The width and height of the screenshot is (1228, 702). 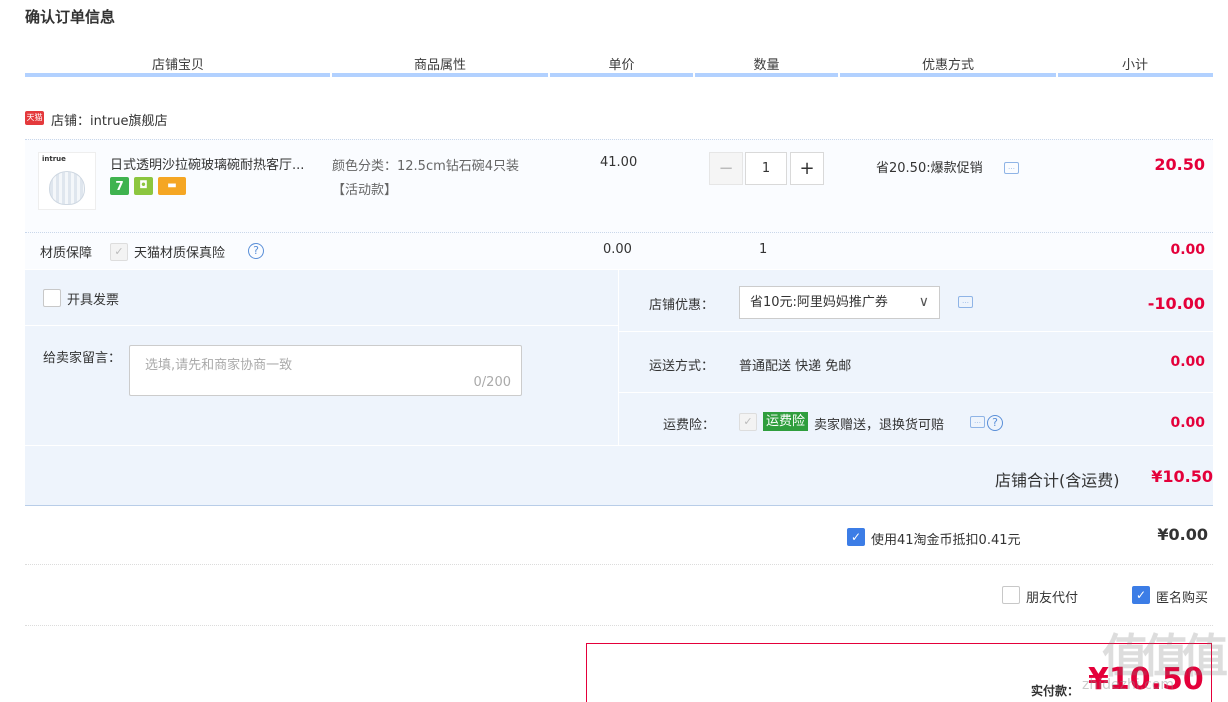 I want to click on shop-discount-label: 店铺优惠：, so click(x=682, y=305).